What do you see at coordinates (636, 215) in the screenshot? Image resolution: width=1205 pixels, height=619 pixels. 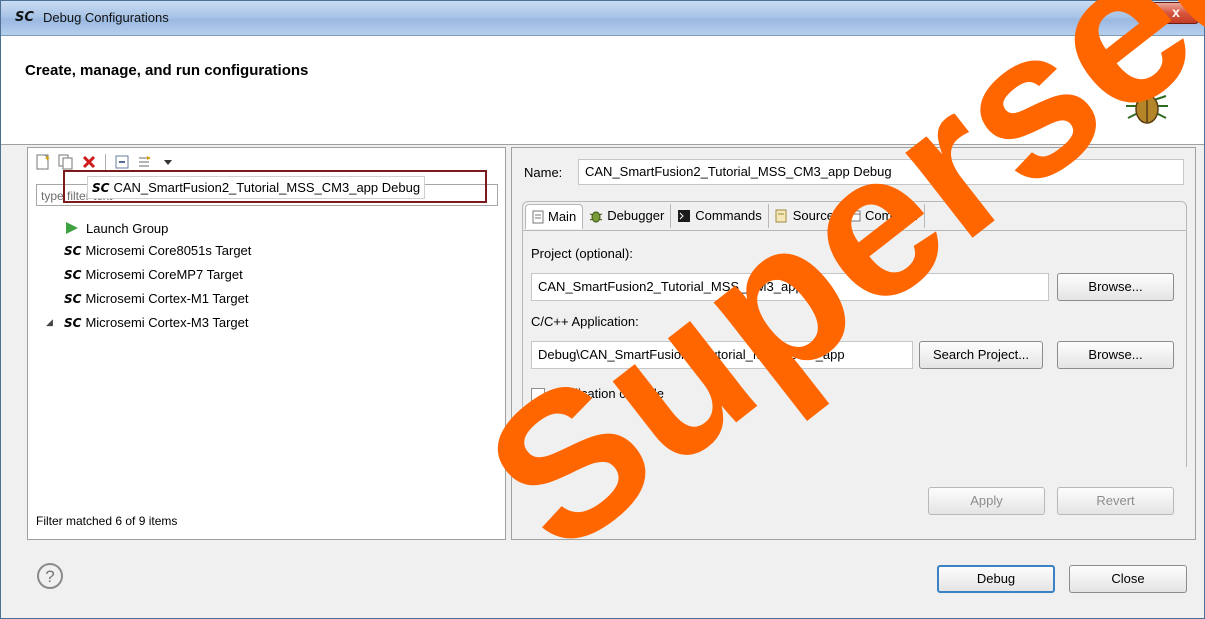 I see `tab-label: Debugger` at bounding box center [636, 215].